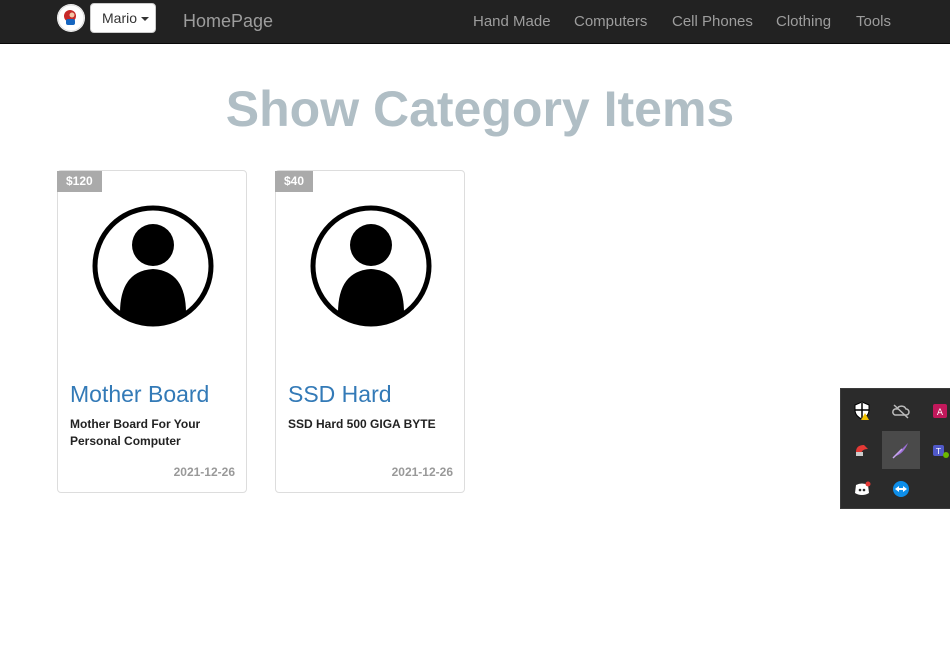 Image resolution: width=950 pixels, height=661 pixels. I want to click on item-title: SSD Hard, so click(340, 394).